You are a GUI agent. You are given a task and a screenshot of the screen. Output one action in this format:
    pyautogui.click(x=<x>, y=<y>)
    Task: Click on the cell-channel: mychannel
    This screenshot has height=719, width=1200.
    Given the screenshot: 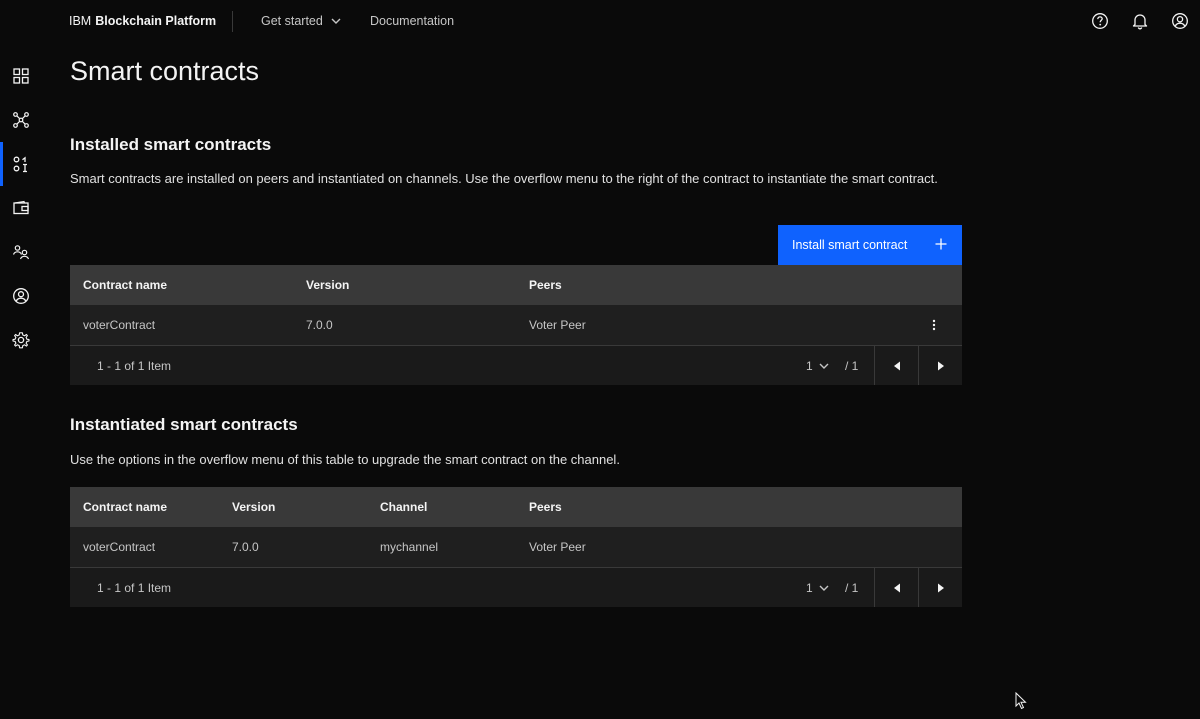 What is the action you would take?
    pyautogui.click(x=409, y=547)
    